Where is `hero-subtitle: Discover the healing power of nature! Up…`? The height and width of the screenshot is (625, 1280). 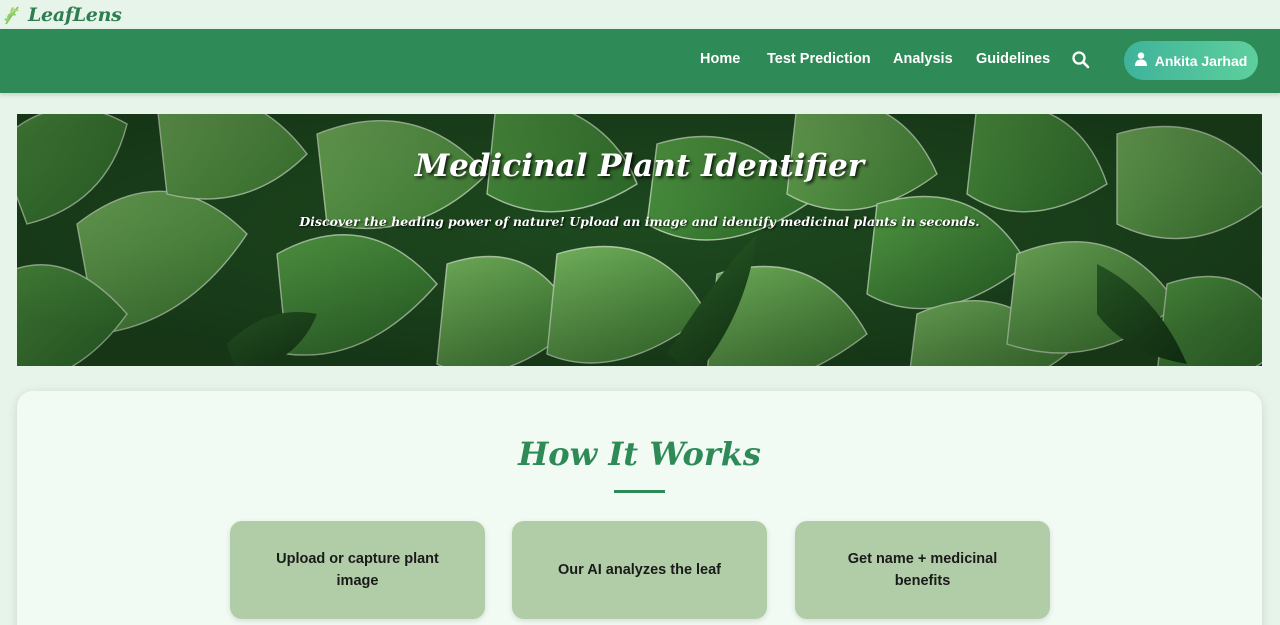 hero-subtitle: Discover the healing power of nature! Up… is located at coordinates (639, 221).